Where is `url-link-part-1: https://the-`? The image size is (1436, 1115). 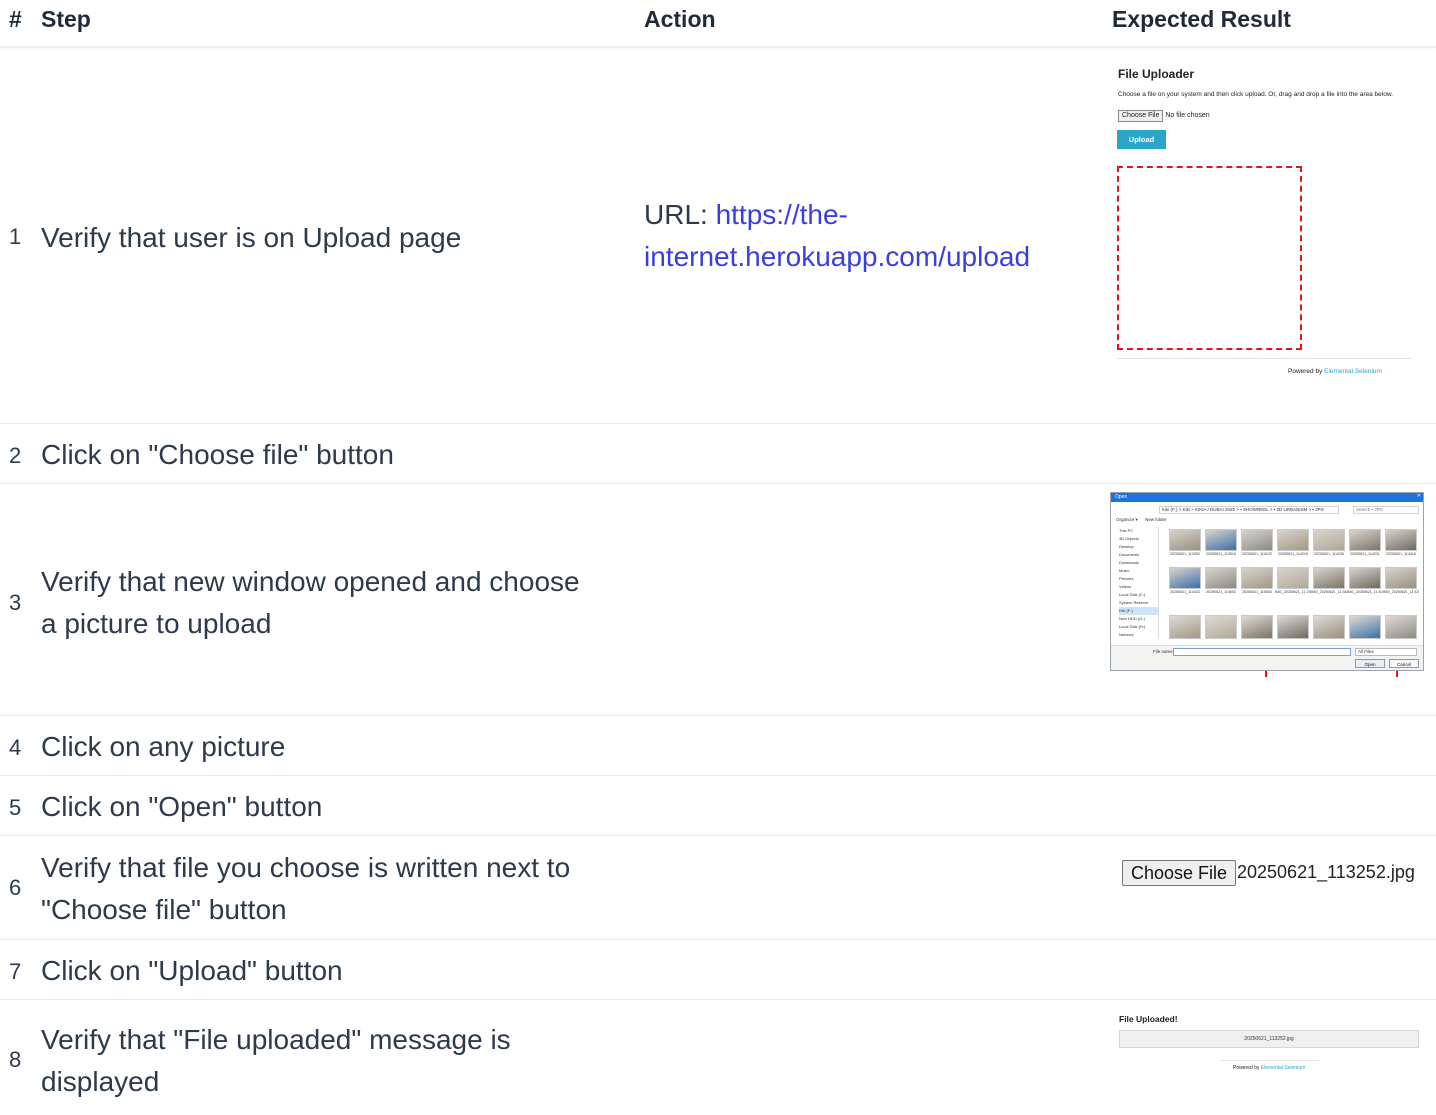 url-link-part-1: https://the- is located at coordinates (782, 214).